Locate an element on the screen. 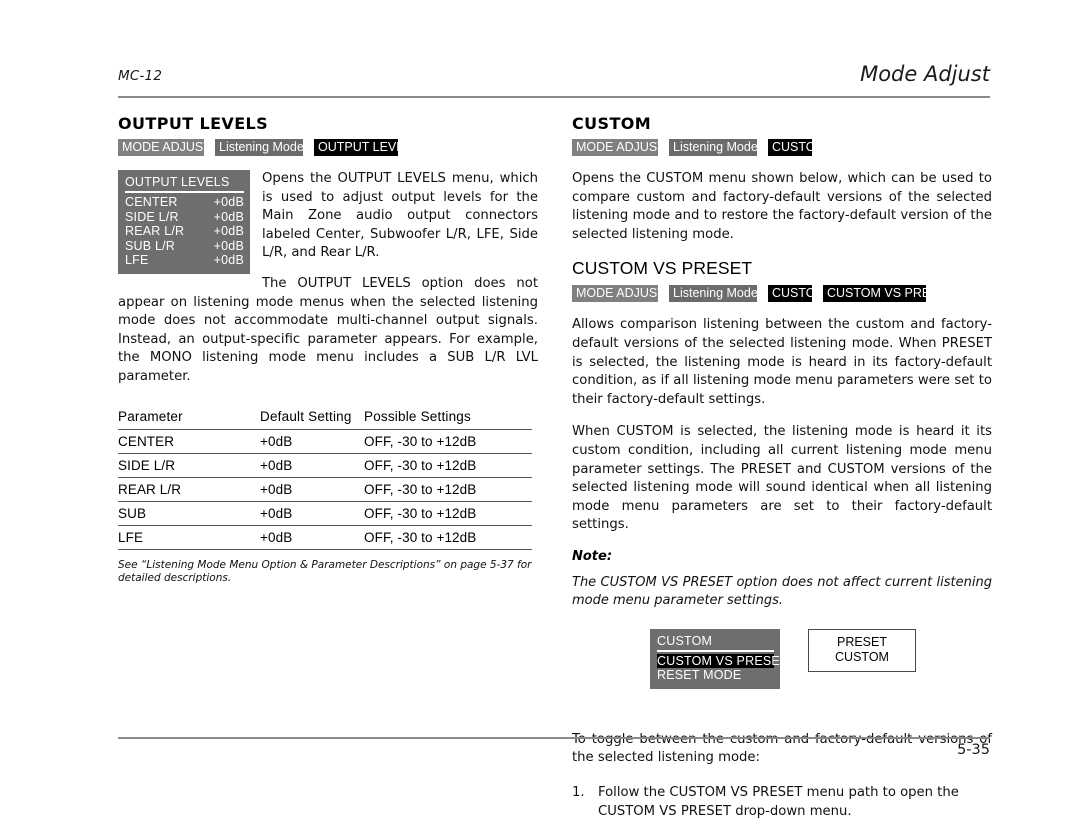 The image size is (1080, 834). subsection-title-custom-vs-preset: CUSTOM VS PRESET is located at coordinates (662, 268).